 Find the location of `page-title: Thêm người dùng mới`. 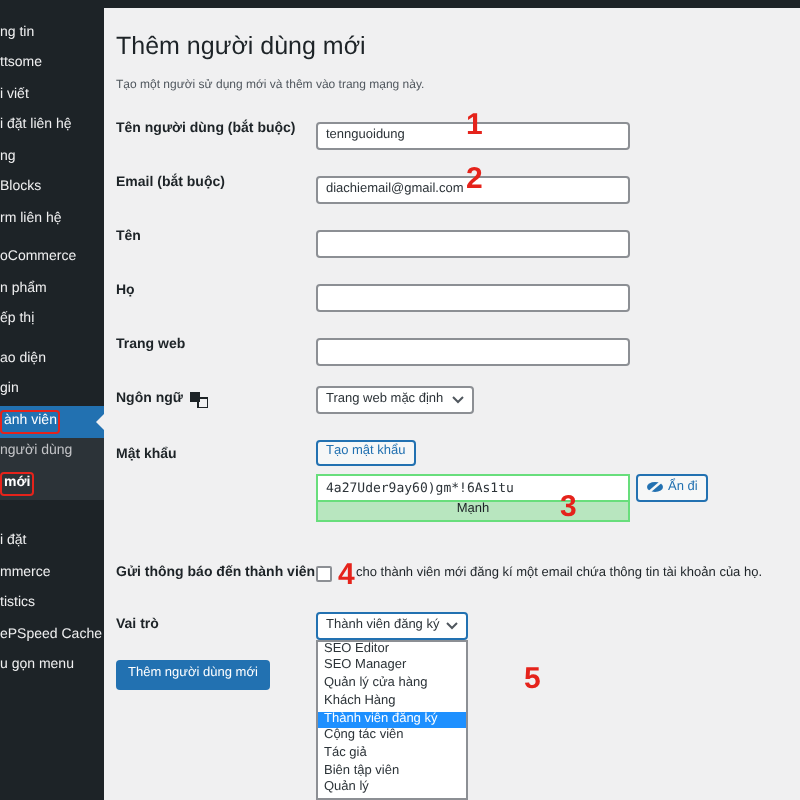

page-title: Thêm người dùng mới is located at coordinates (242, 47).